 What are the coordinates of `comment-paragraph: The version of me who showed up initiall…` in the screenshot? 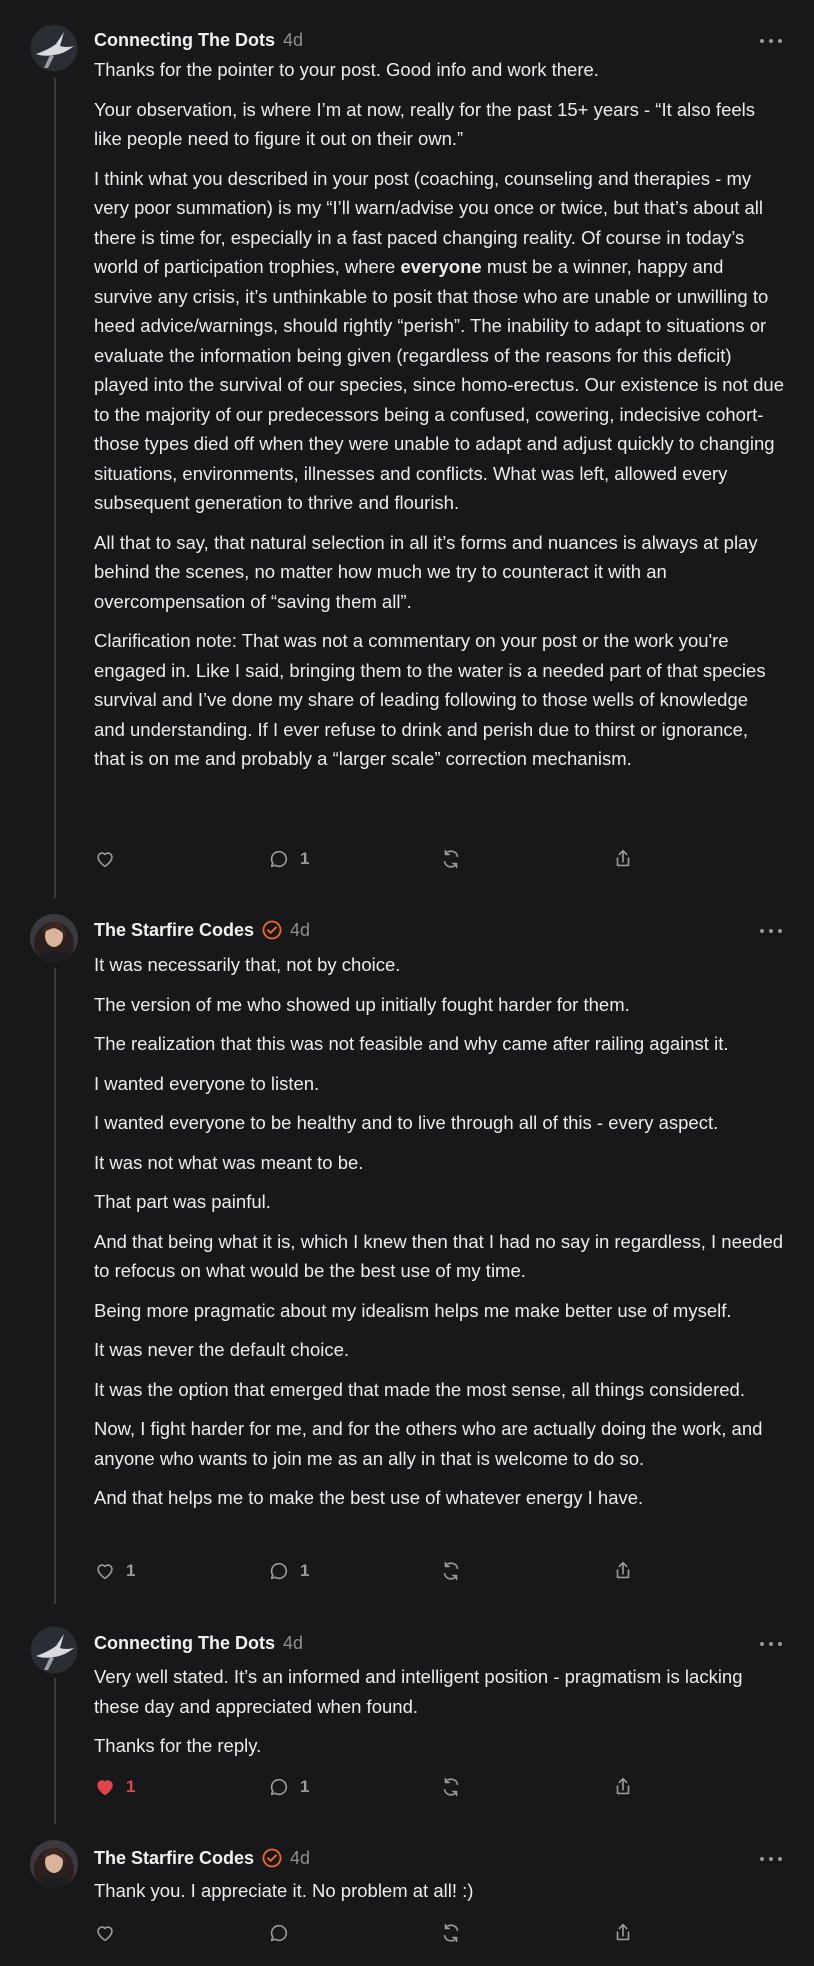 It's located at (362, 1004).